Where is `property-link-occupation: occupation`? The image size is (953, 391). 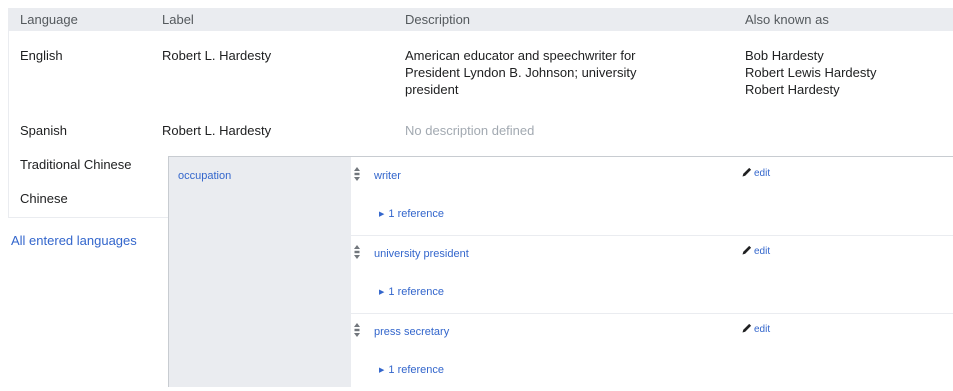 property-link-occupation: occupation is located at coordinates (204, 176).